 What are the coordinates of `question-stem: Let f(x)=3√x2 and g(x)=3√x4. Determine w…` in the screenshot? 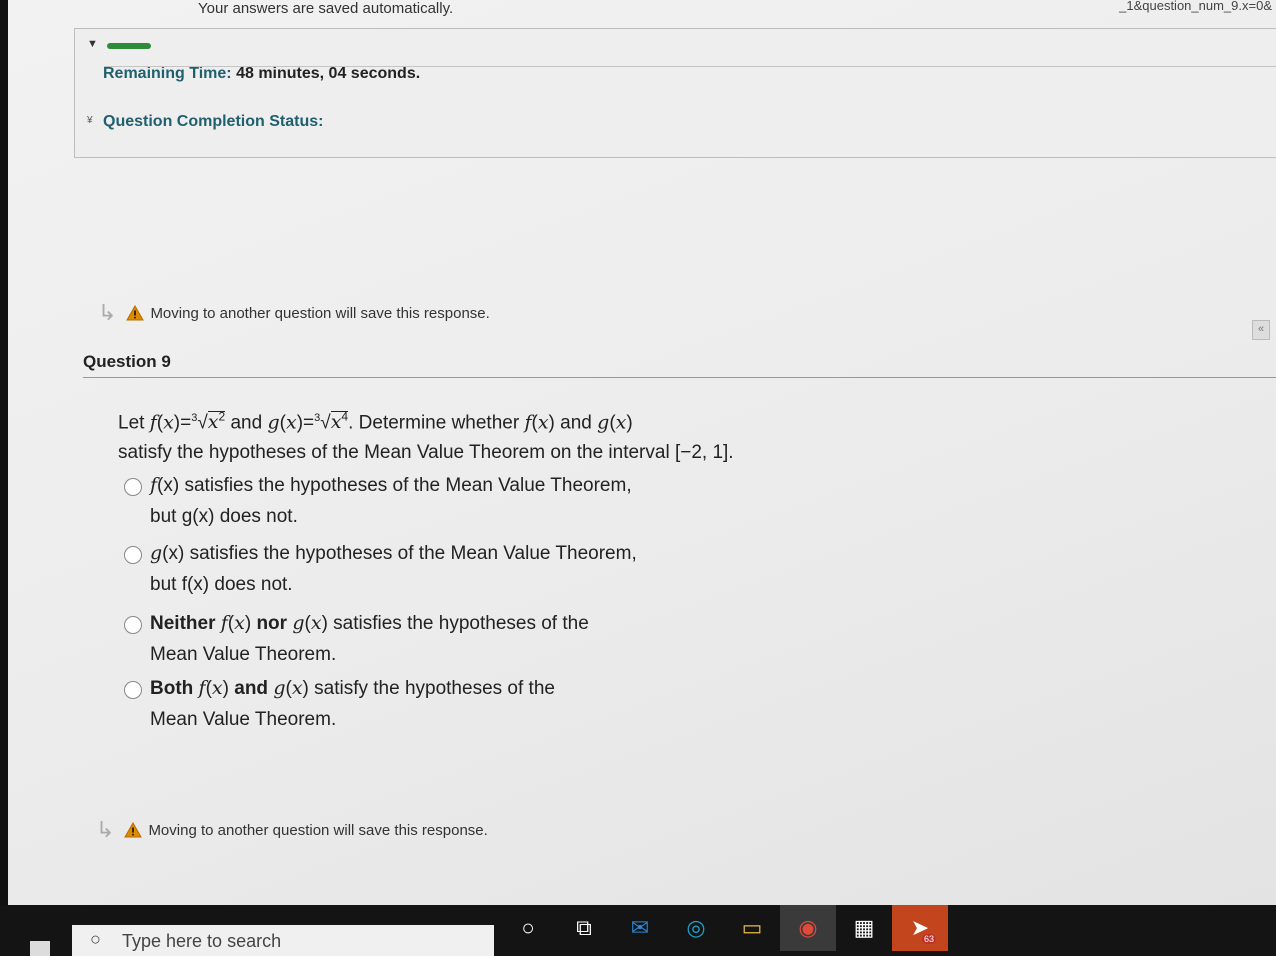 It's located at (426, 435).